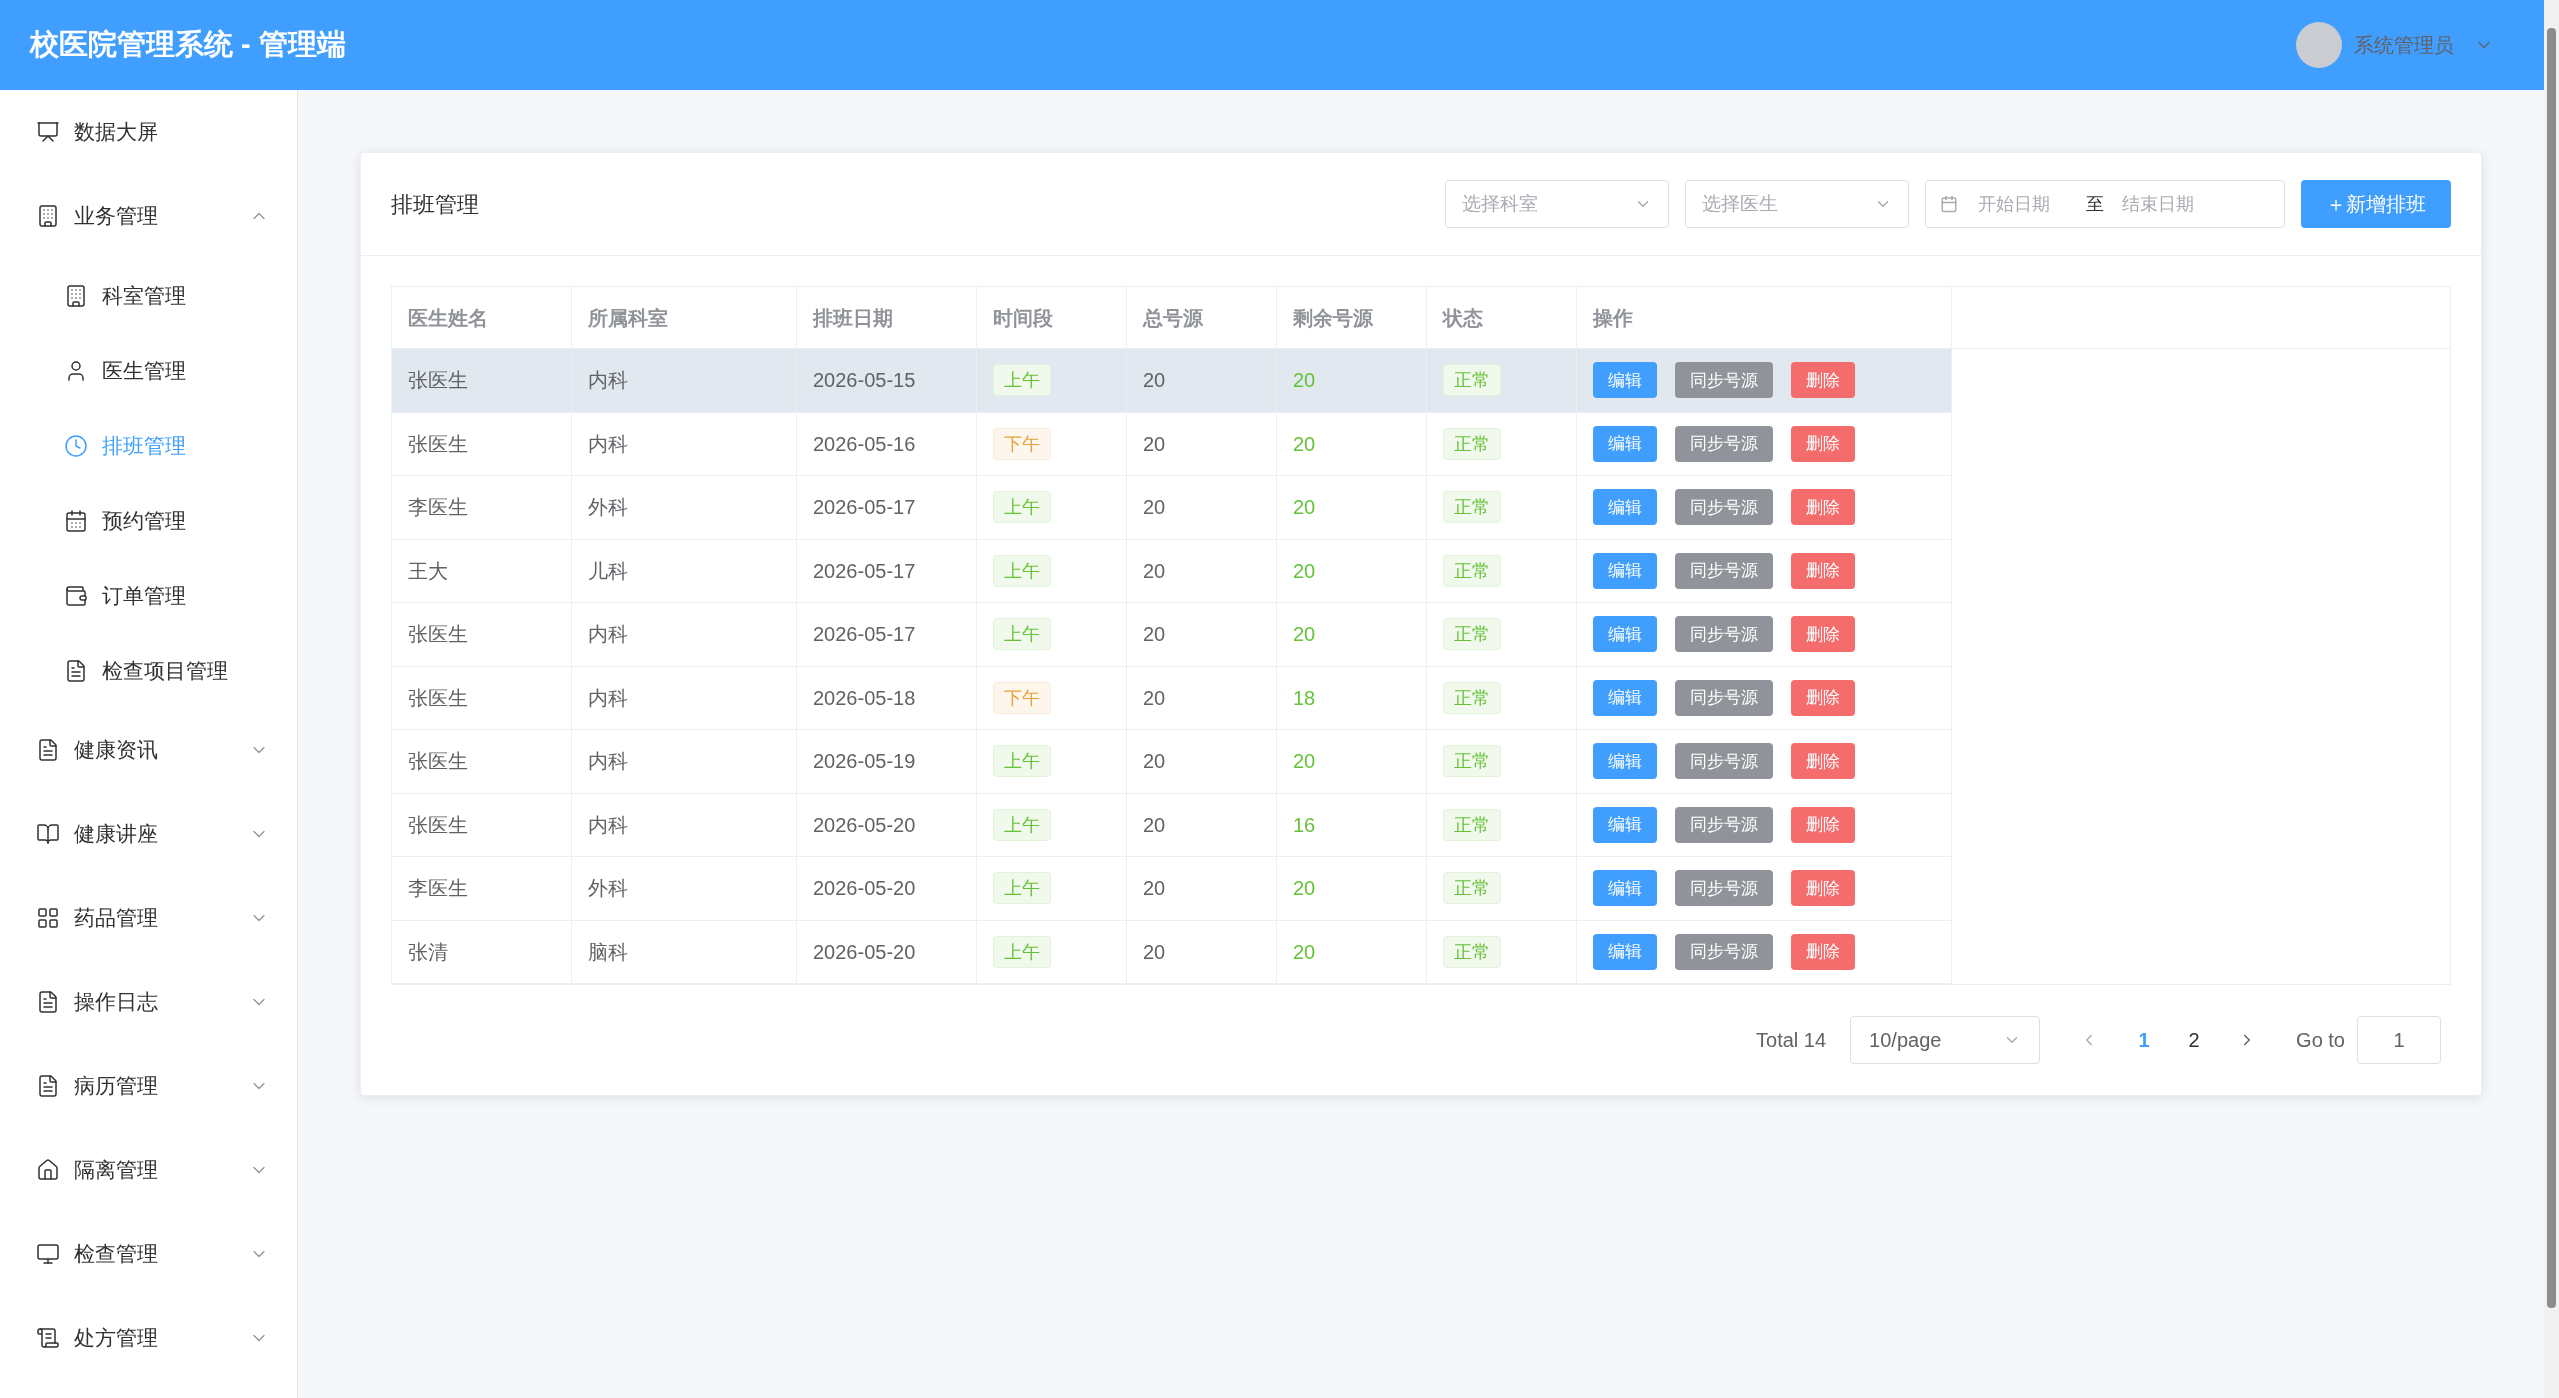  I want to click on sidebar-item: 处方管理, so click(148, 1338).